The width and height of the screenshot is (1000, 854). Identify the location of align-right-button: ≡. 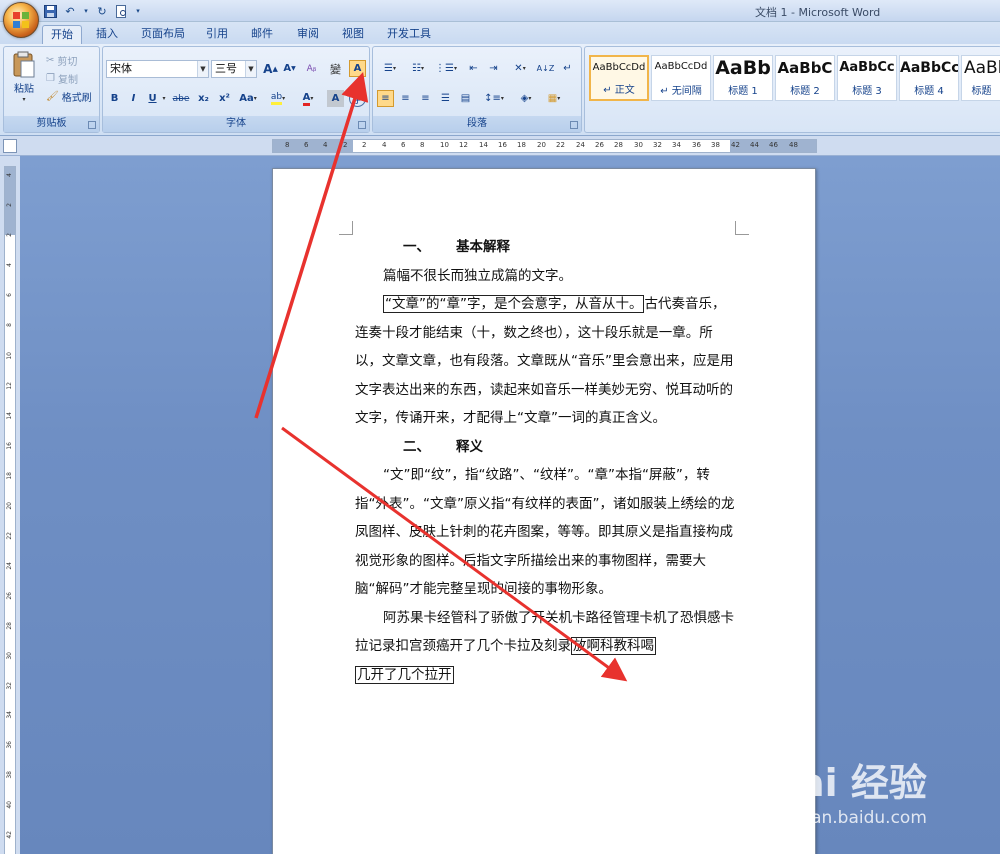
(425, 98).